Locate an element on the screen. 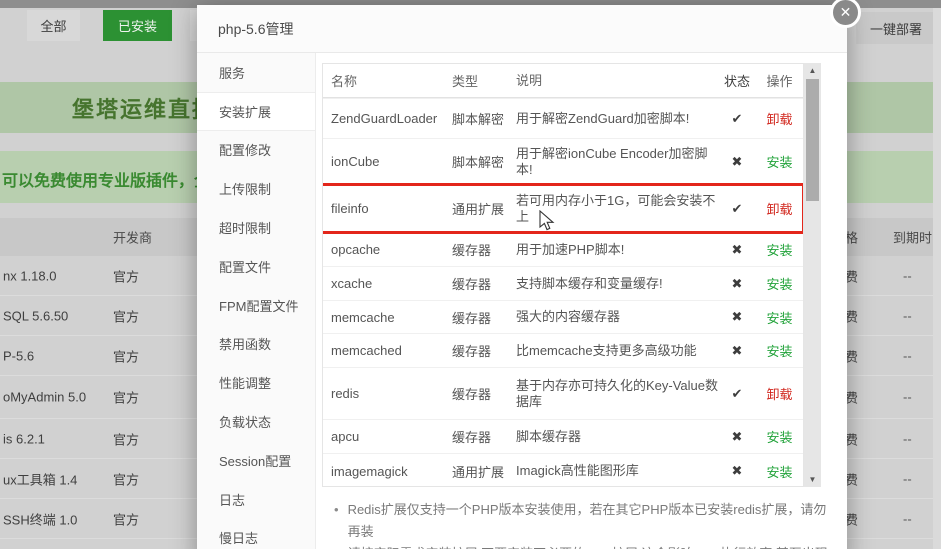 The image size is (941, 549). extension-row-xcache: xcache 缓存器 支持脚本缓存和变量缓存! ✖ 安装 is located at coordinates (563, 283).